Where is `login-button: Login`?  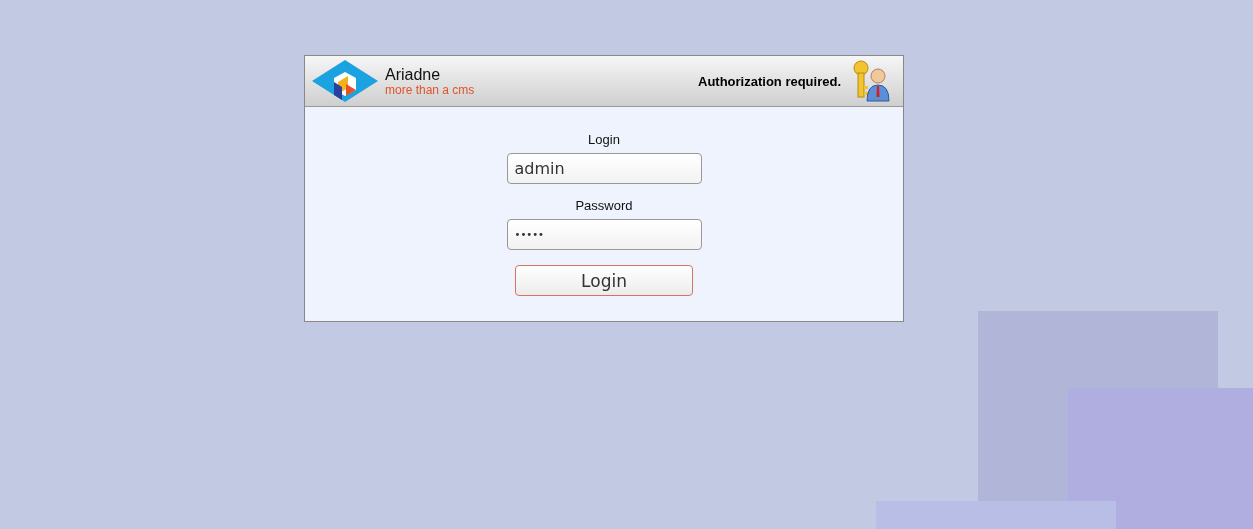 login-button: Login is located at coordinates (604, 280).